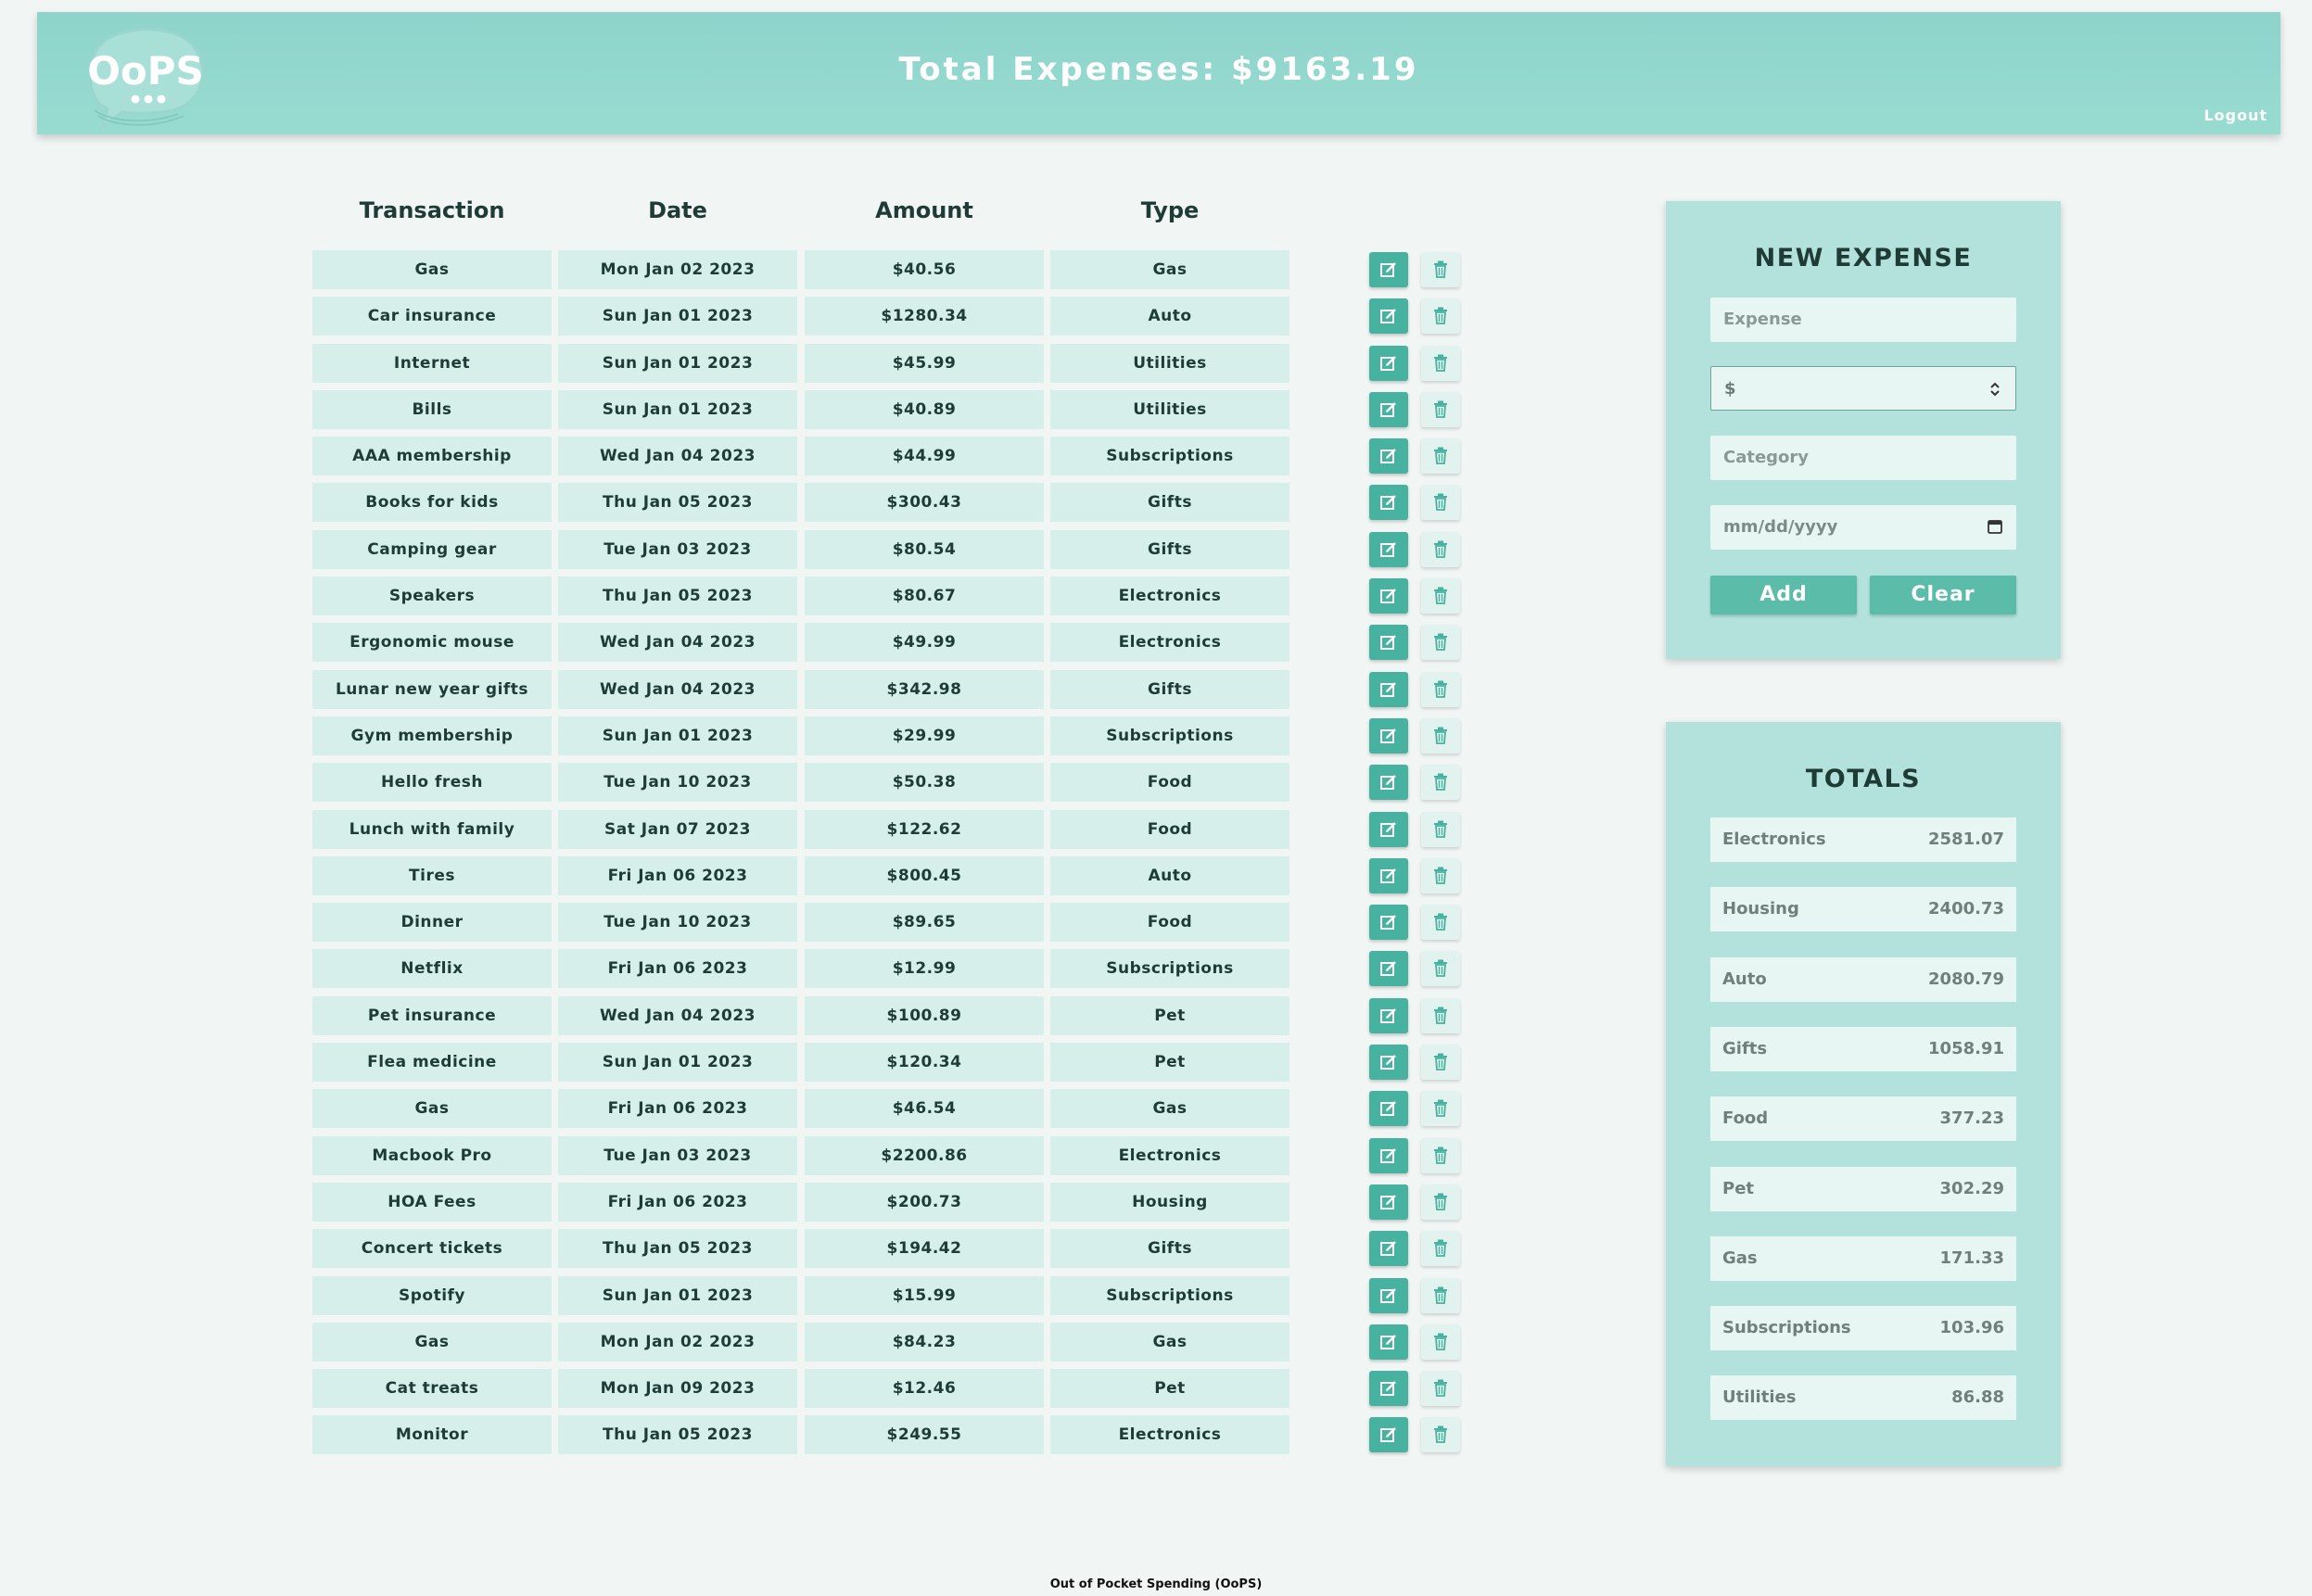 This screenshot has height=1596, width=2312. What do you see at coordinates (924, 1342) in the screenshot?
I see `cell-amount: $84.23` at bounding box center [924, 1342].